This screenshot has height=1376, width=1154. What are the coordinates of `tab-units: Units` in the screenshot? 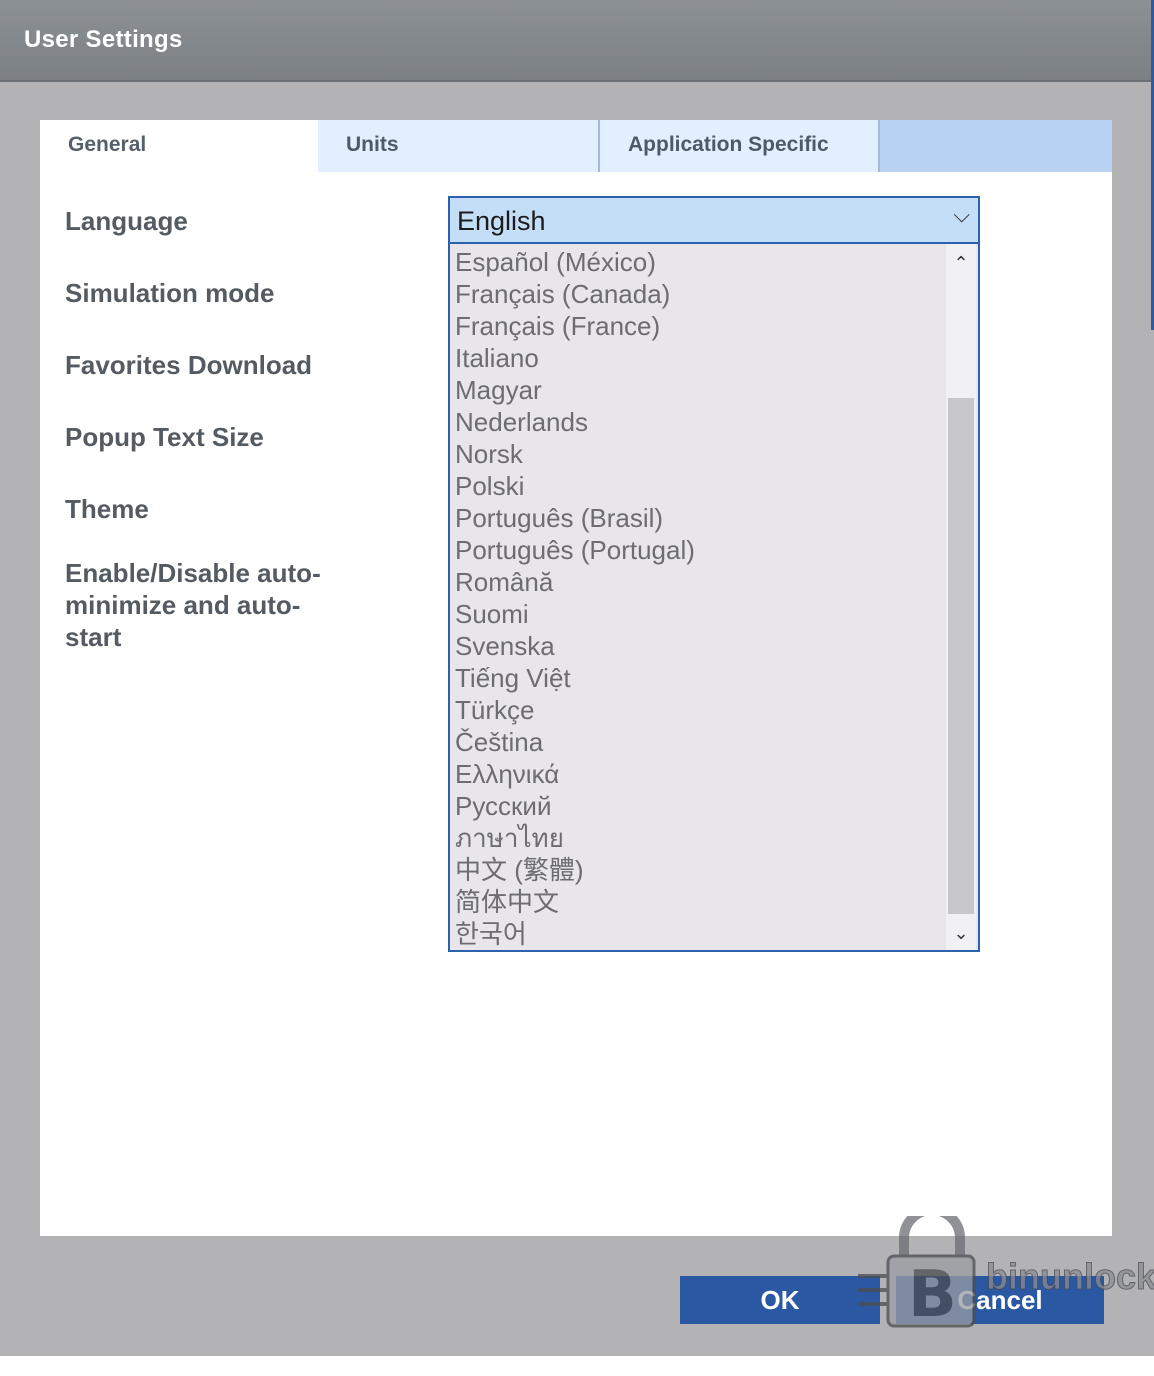 It's located at (459, 146).